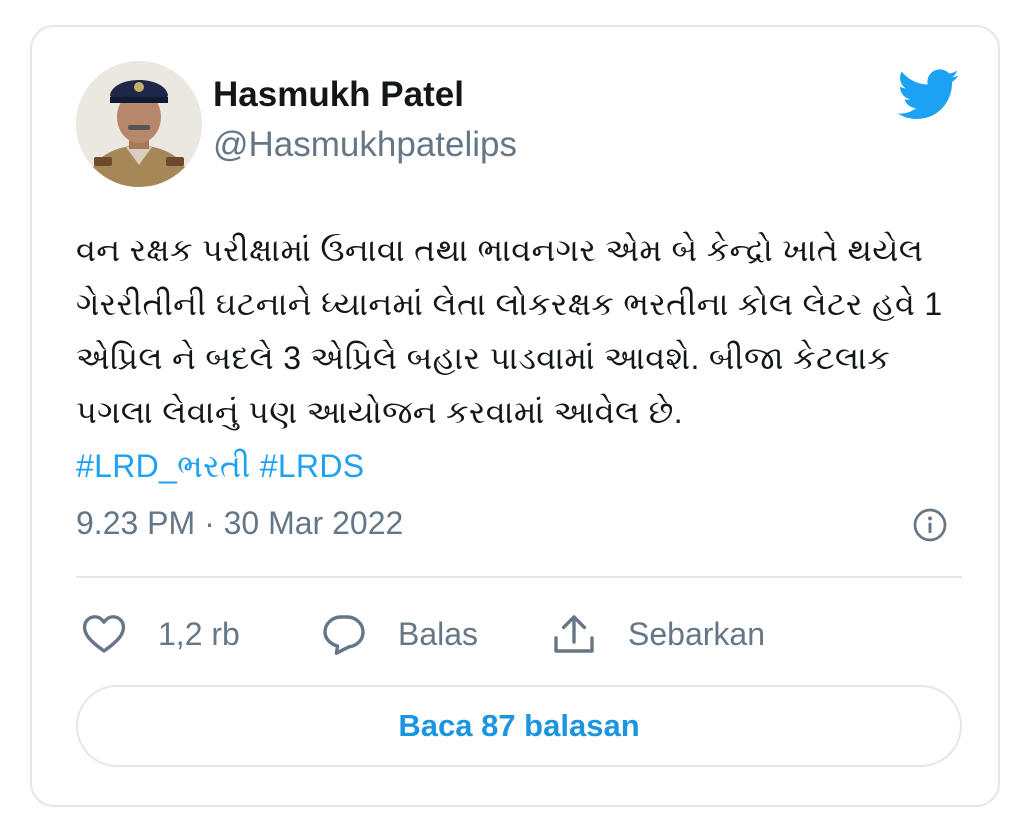 The width and height of the screenshot is (1031, 822). I want to click on heart-icon, so click(104, 634).